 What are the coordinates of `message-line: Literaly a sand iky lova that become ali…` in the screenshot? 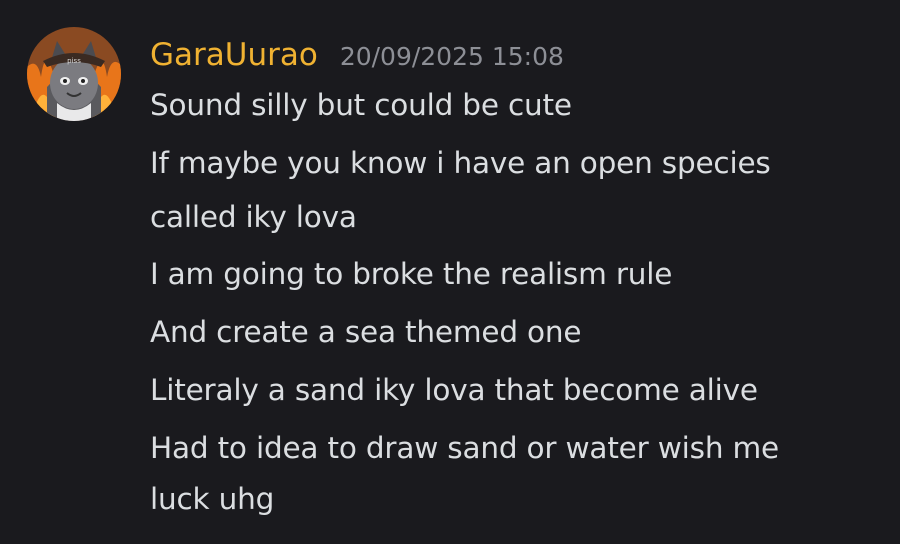 It's located at (454, 390).